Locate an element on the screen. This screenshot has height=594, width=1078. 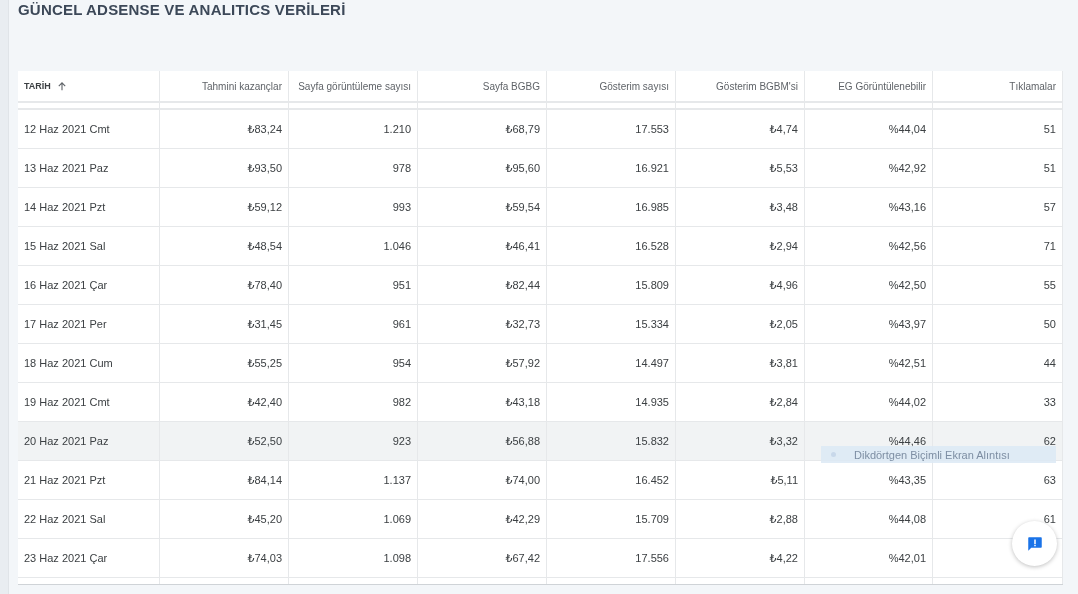
table-cell: 16.452 is located at coordinates (652, 480).